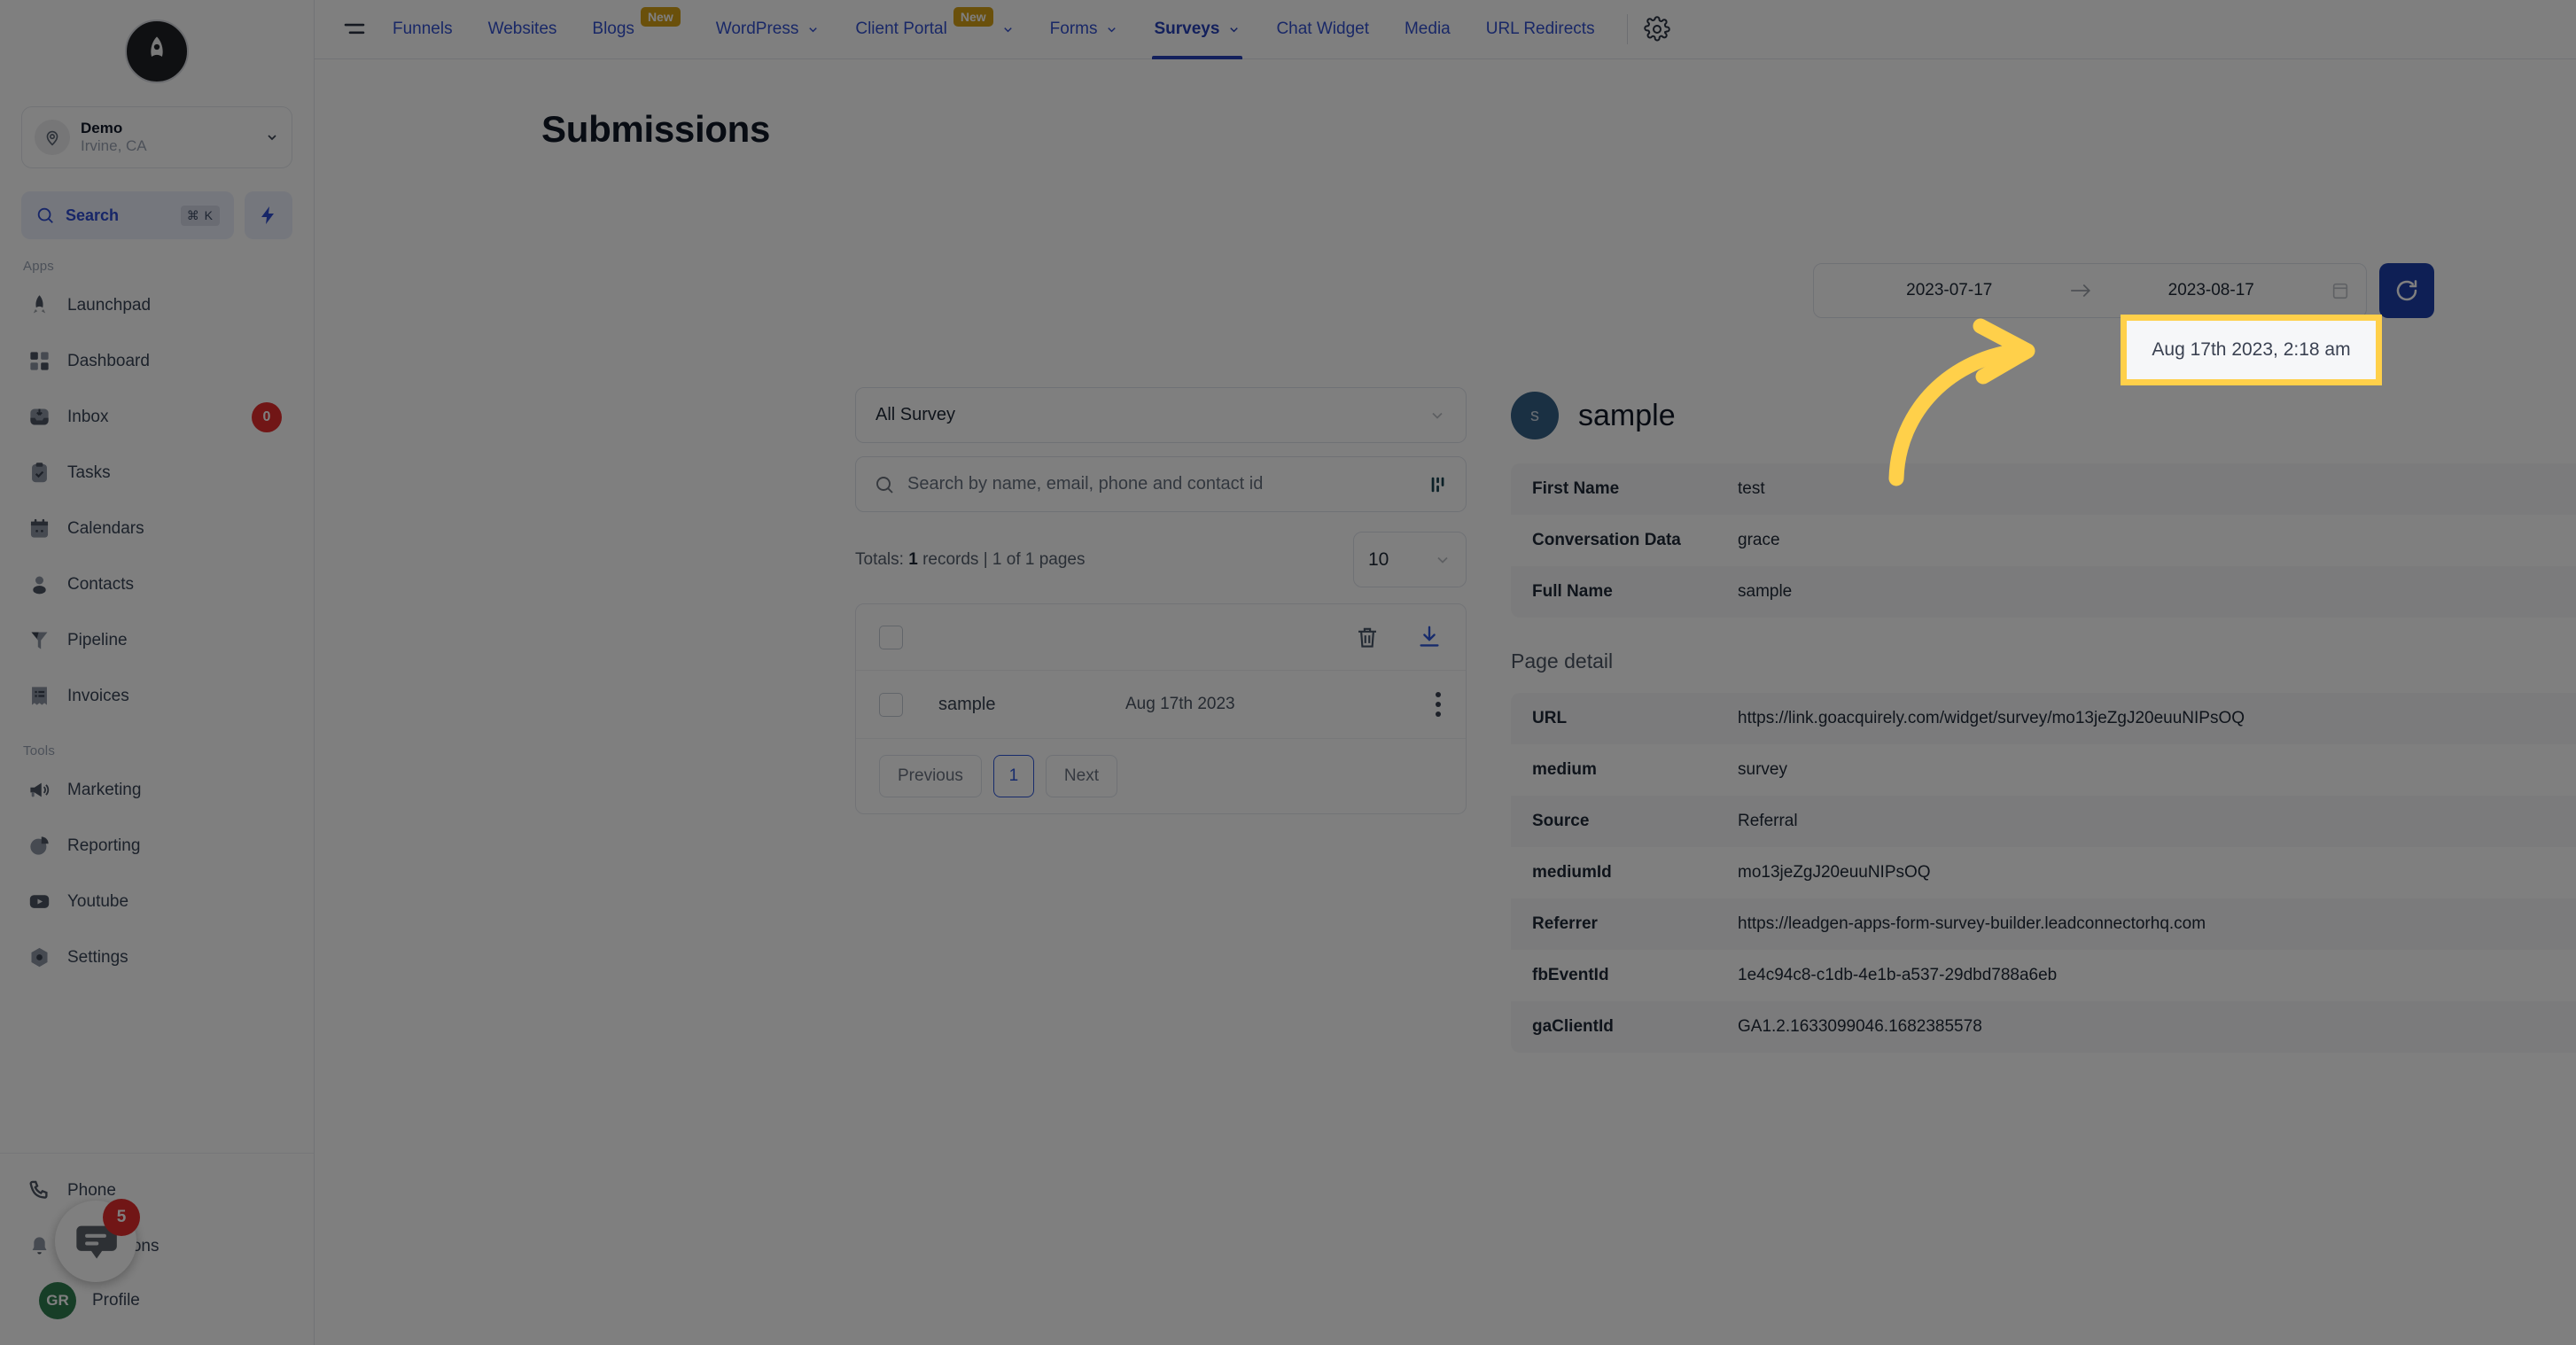  Describe the element at coordinates (1161, 704) in the screenshot. I see `table-row: sample Aug 17th 2023` at that location.